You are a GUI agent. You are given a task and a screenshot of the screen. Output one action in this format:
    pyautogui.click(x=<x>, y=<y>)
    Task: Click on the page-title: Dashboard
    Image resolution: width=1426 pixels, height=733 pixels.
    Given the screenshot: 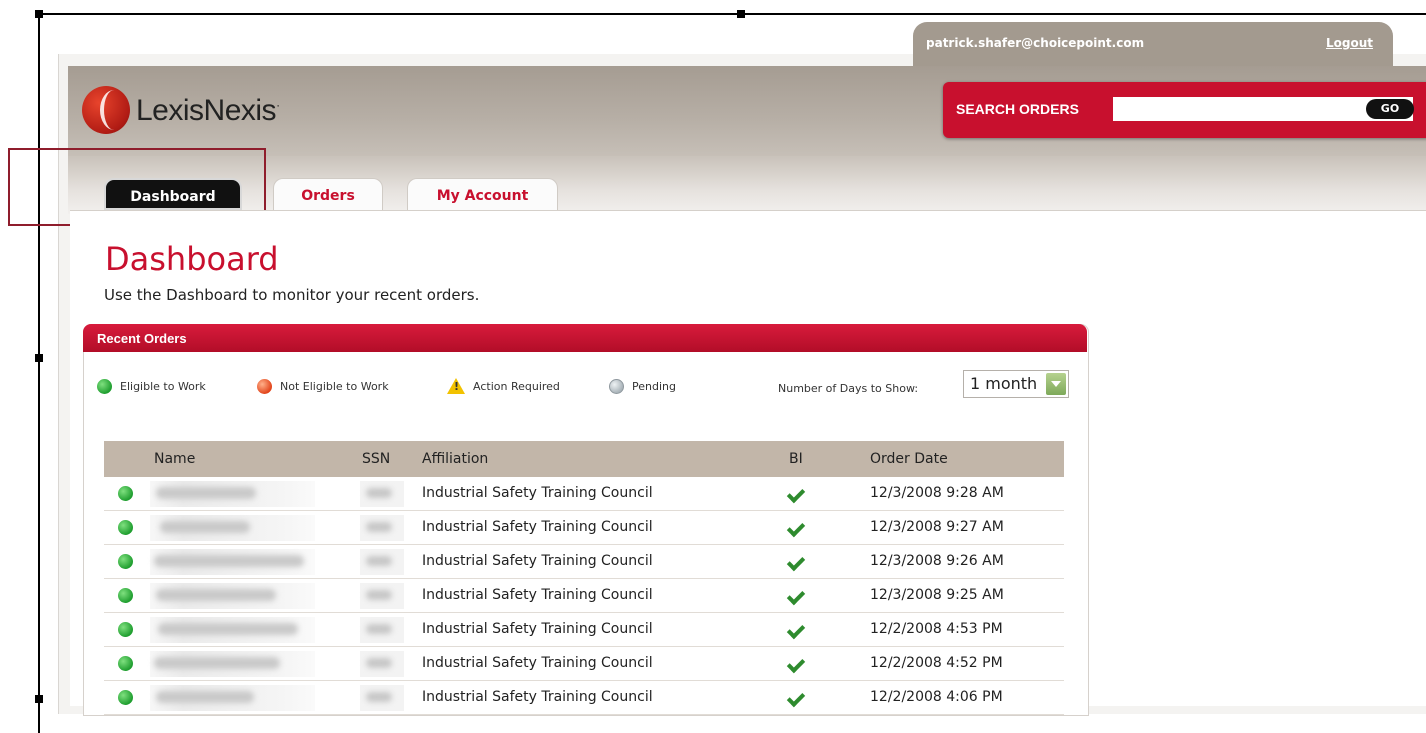 What is the action you would take?
    pyautogui.click(x=192, y=259)
    